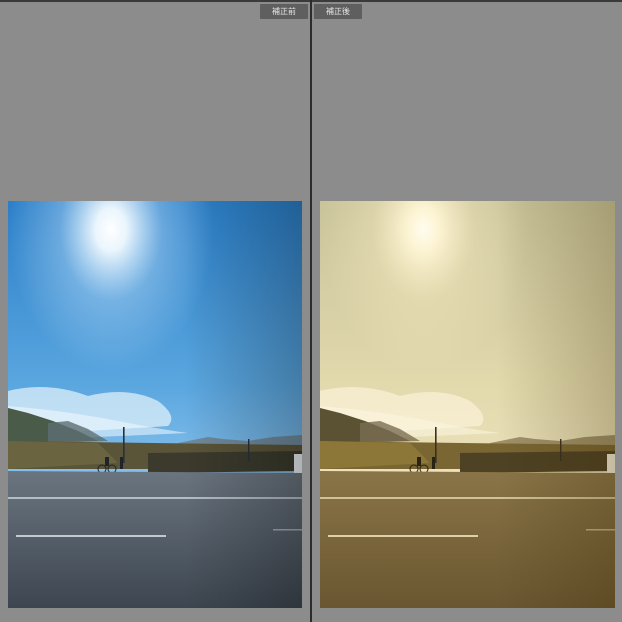 This screenshot has height=622, width=622. What do you see at coordinates (338, 11) in the screenshot?
I see `after-label: 補正後` at bounding box center [338, 11].